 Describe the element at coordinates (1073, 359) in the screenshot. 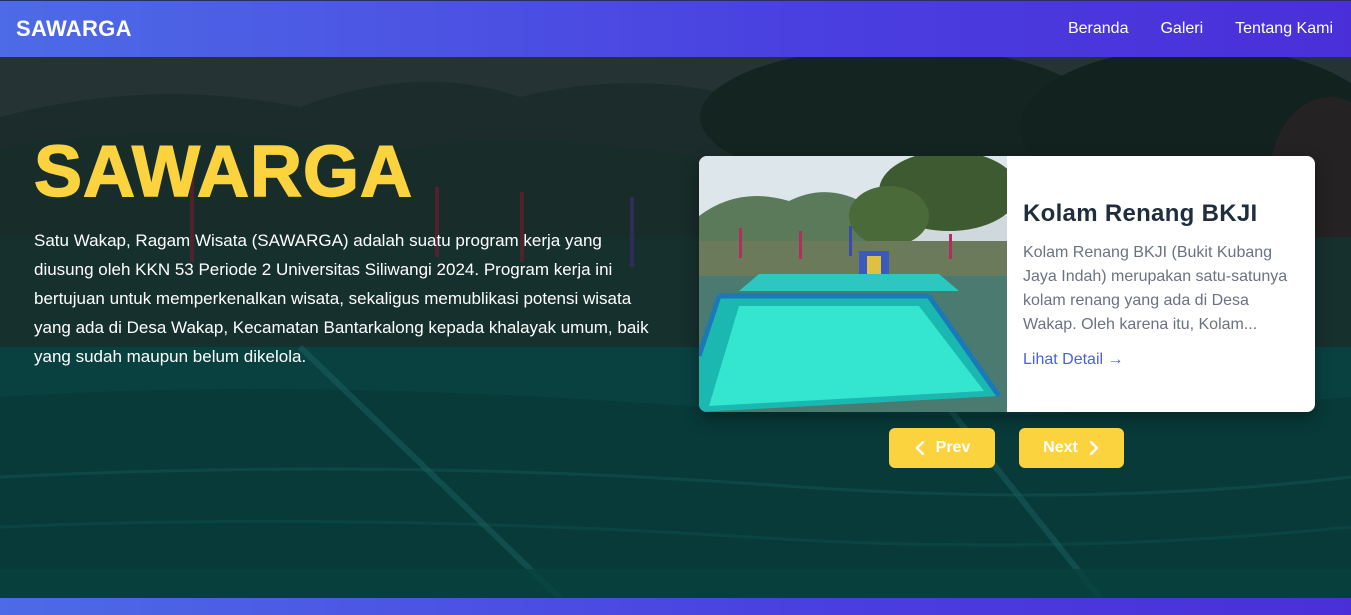

I see `detail-link: Lihat Detail →` at that location.